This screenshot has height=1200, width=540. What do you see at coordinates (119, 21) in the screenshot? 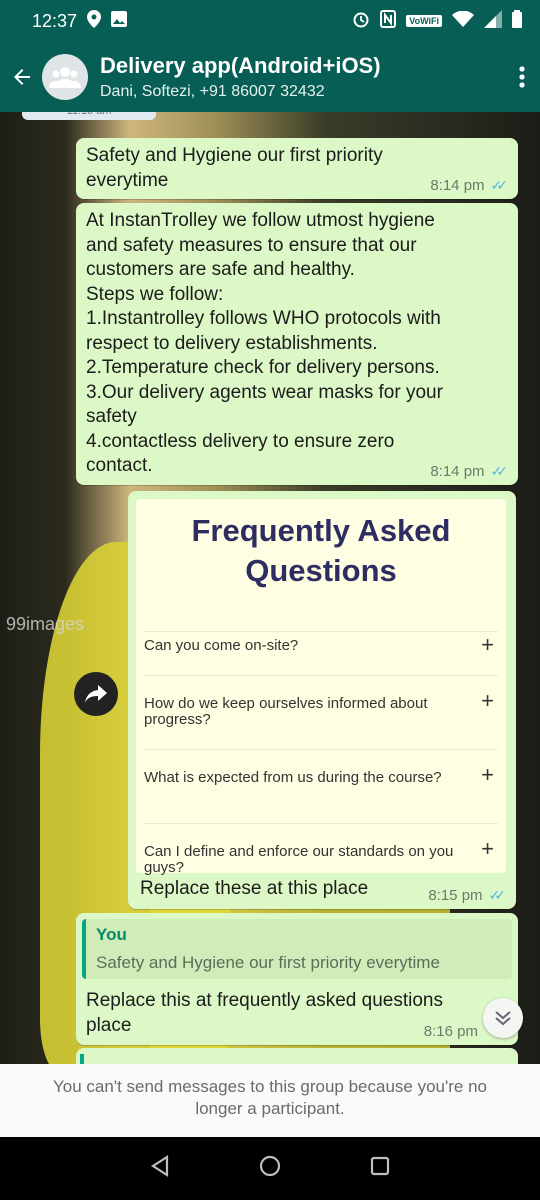
I see `image-icon` at bounding box center [119, 21].